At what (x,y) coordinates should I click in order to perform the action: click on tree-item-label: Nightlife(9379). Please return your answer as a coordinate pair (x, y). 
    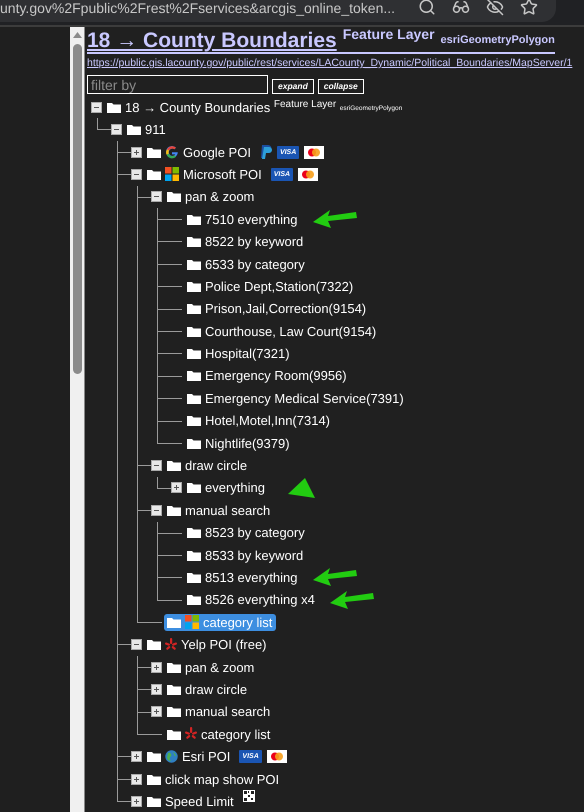
    Looking at the image, I should click on (247, 443).